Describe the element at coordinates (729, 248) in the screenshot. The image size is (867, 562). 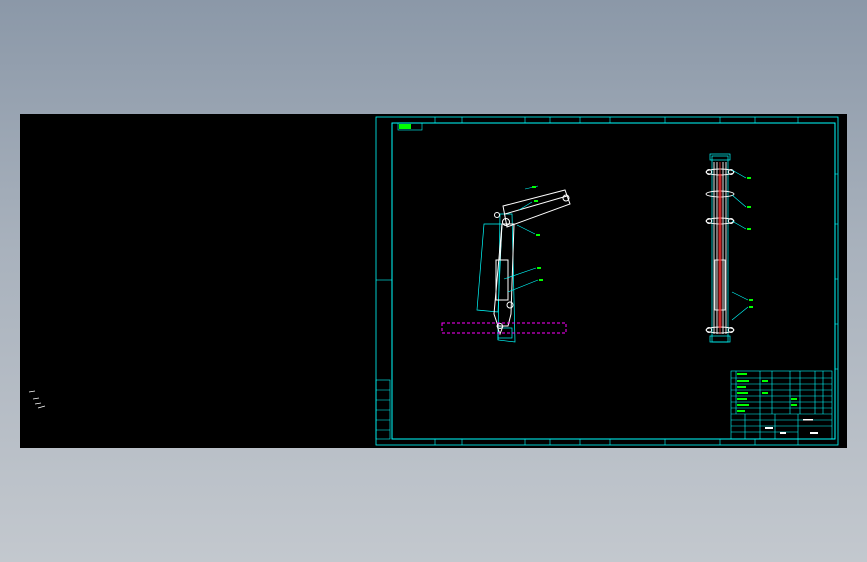
I see `front-view` at that location.